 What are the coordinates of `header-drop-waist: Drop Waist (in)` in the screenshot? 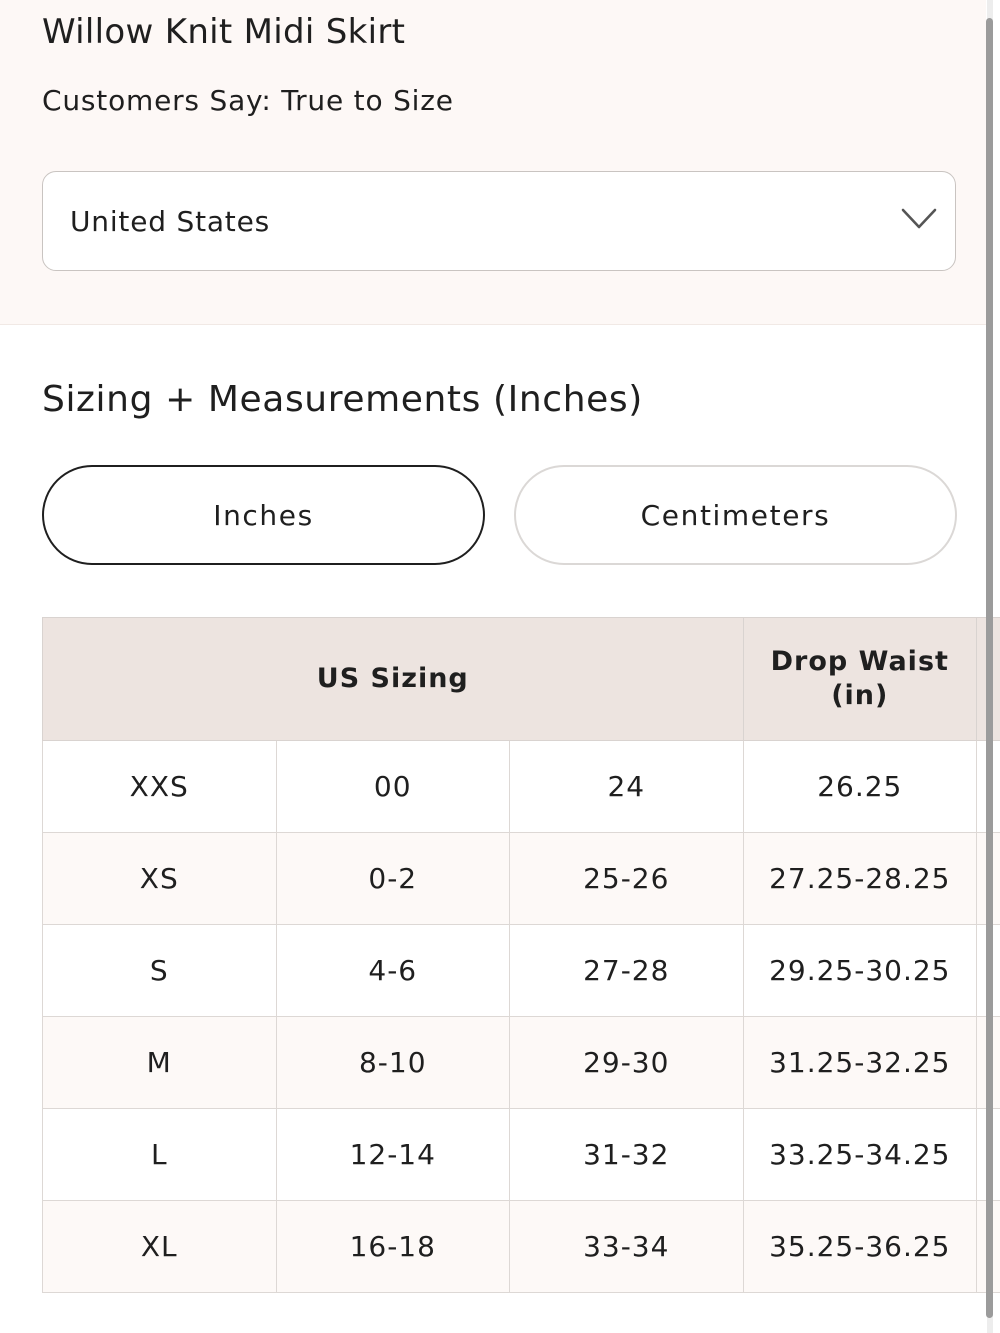 It's located at (860, 679).